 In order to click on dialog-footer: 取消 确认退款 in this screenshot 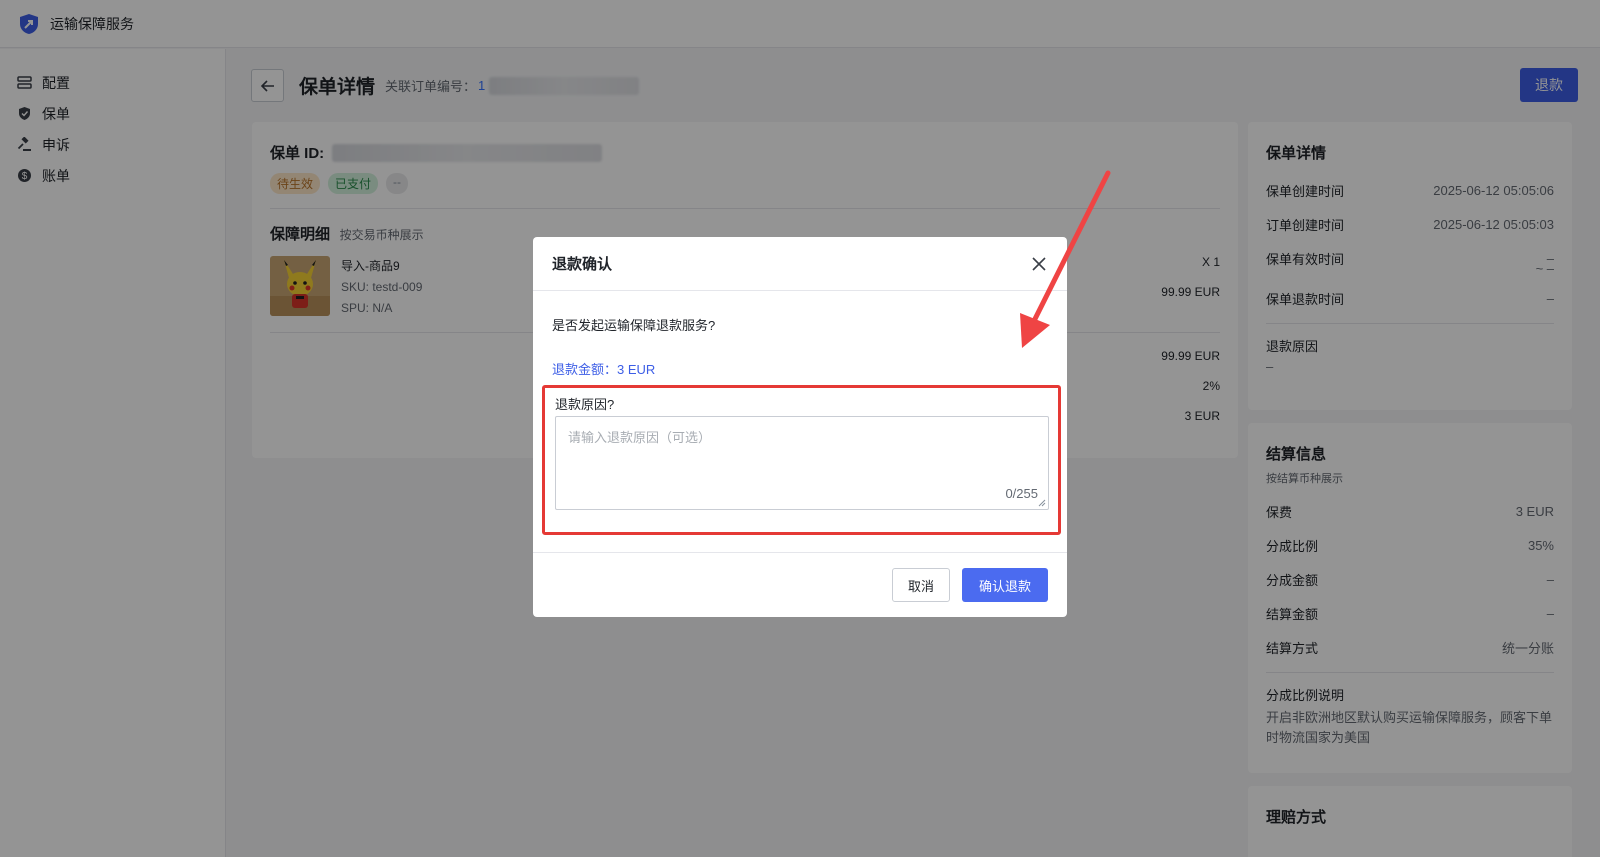, I will do `click(800, 584)`.